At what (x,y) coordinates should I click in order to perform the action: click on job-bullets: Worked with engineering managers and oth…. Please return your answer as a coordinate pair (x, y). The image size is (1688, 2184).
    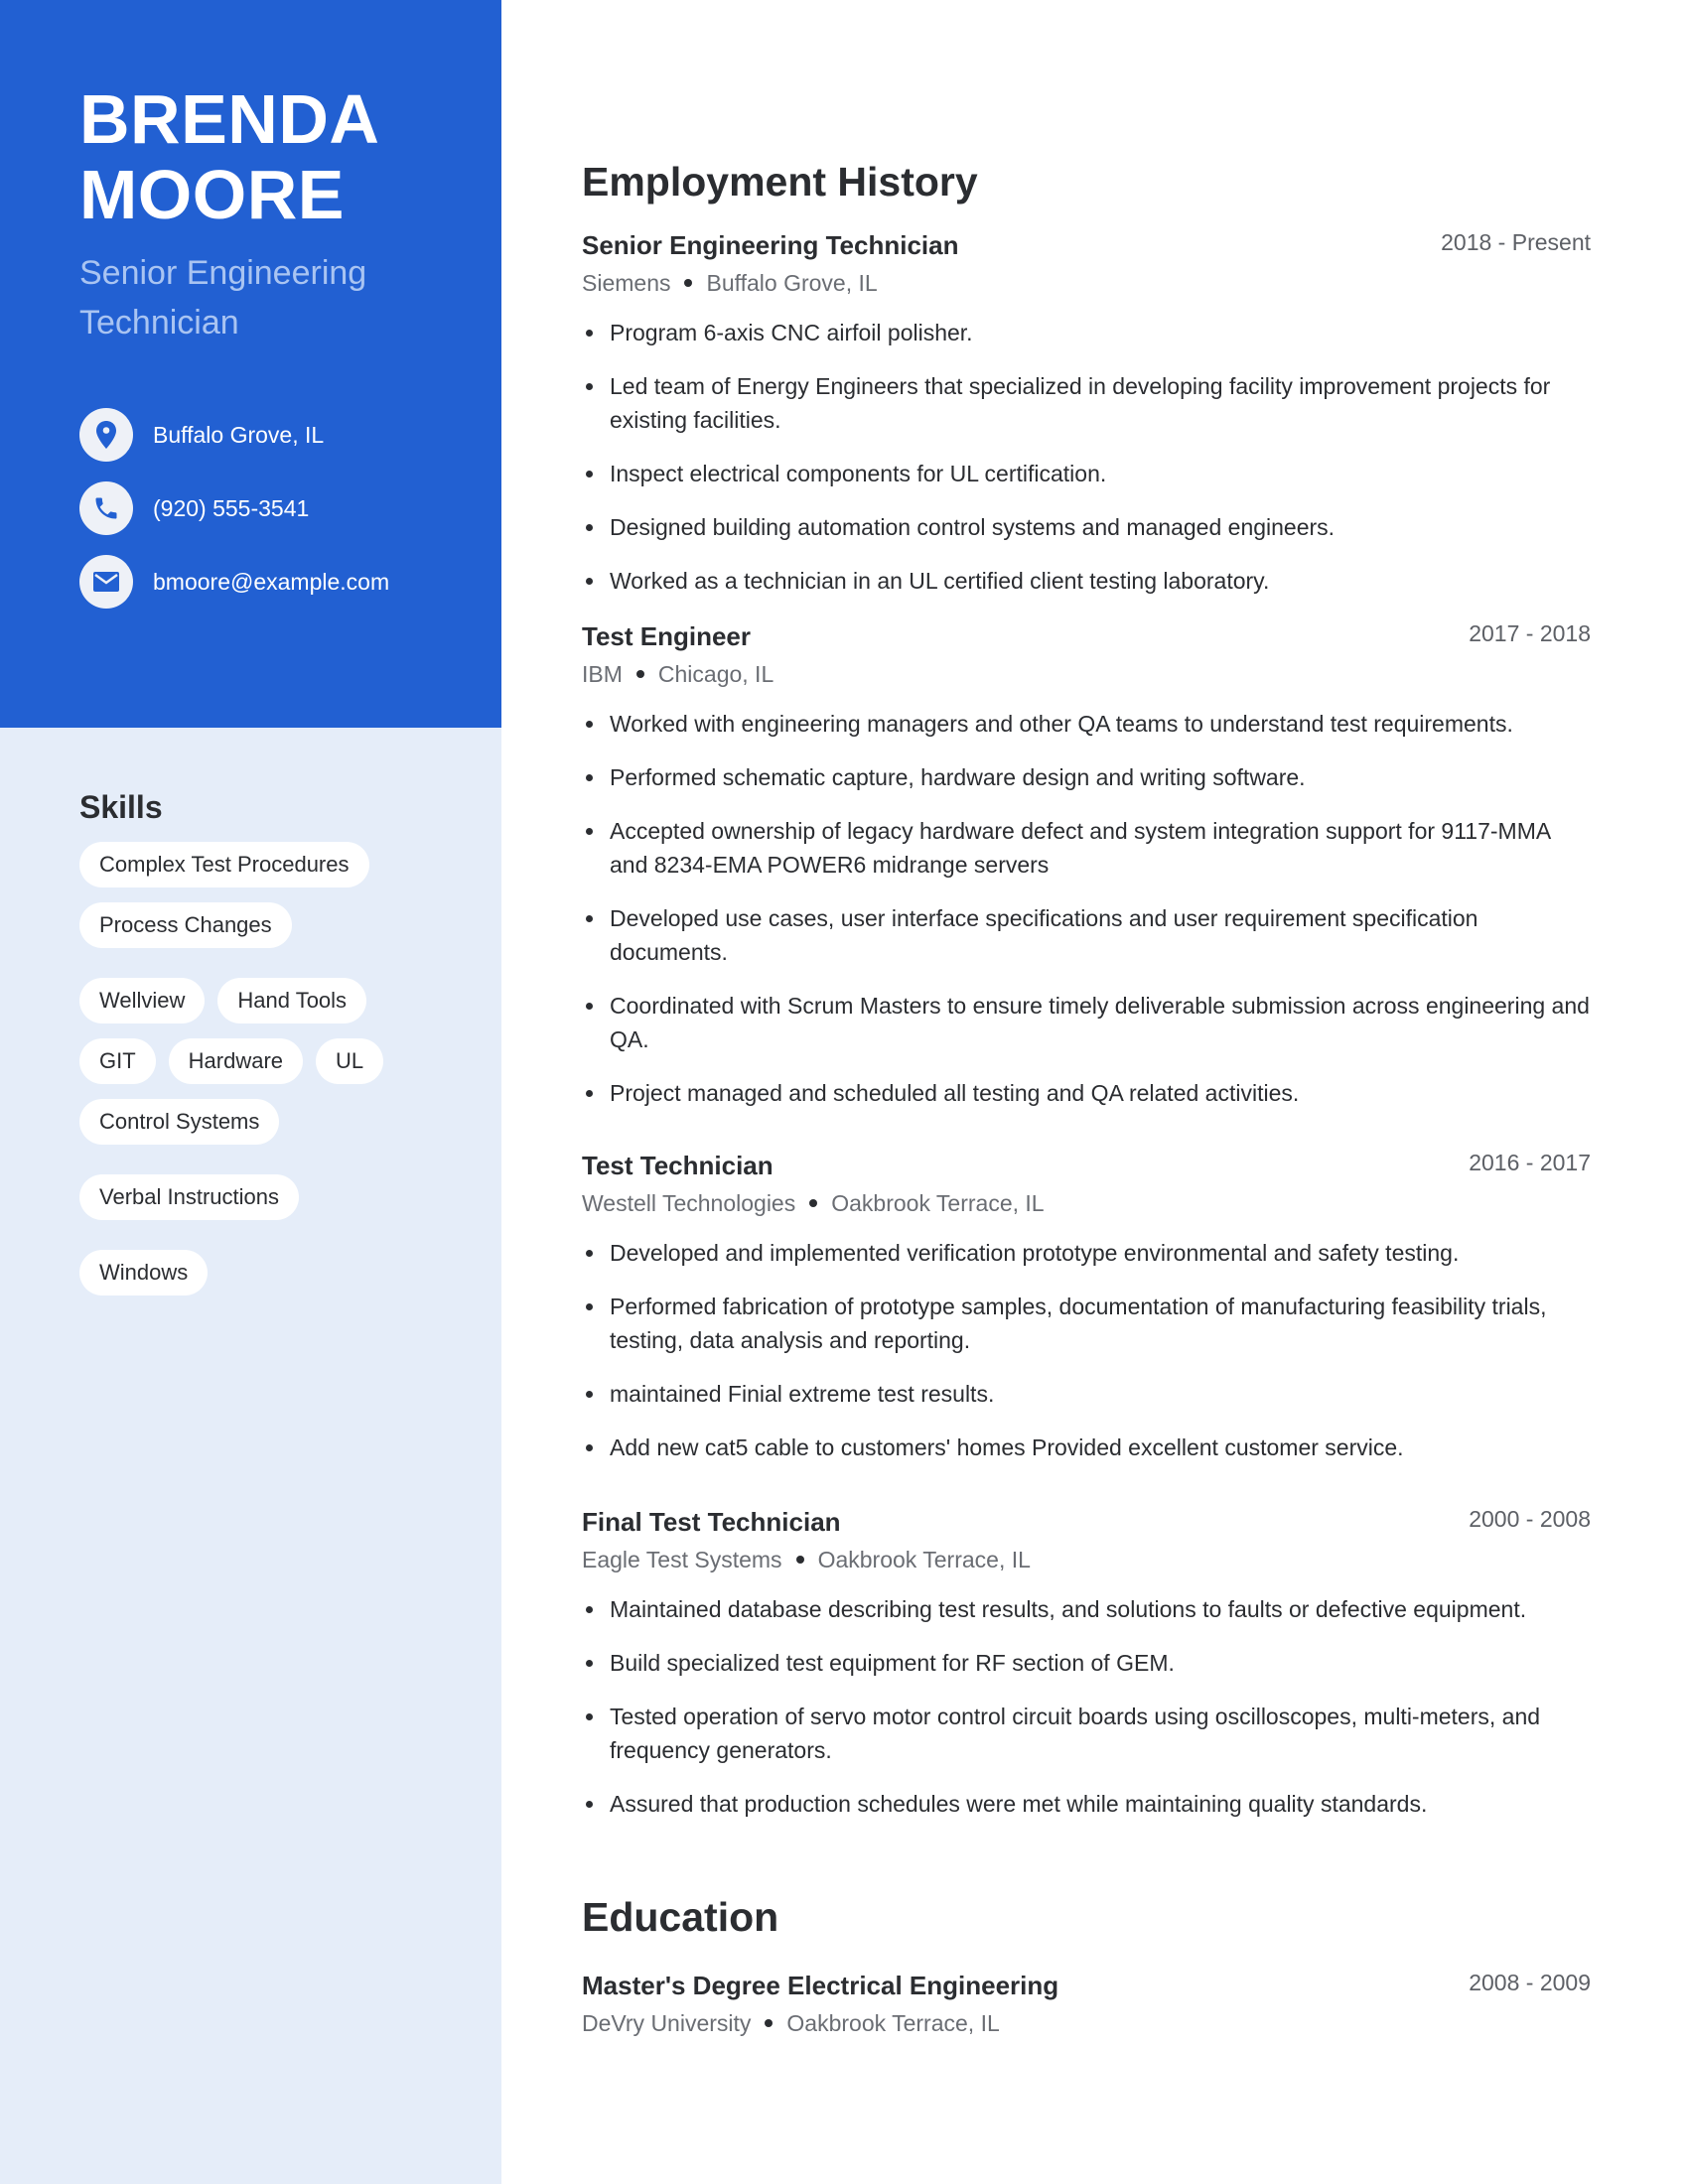
    Looking at the image, I should click on (1086, 908).